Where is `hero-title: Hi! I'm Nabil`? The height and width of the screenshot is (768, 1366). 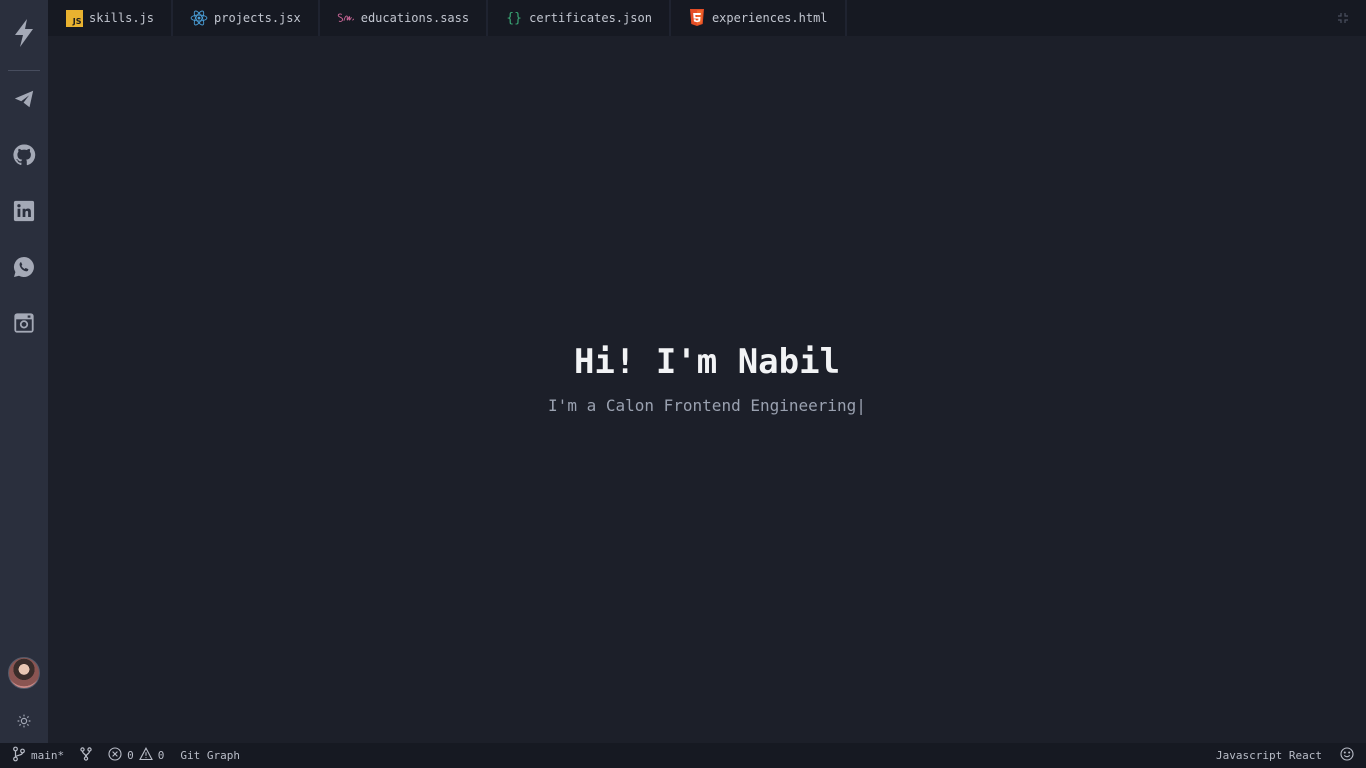
hero-title: Hi! I'm Nabil is located at coordinates (707, 362).